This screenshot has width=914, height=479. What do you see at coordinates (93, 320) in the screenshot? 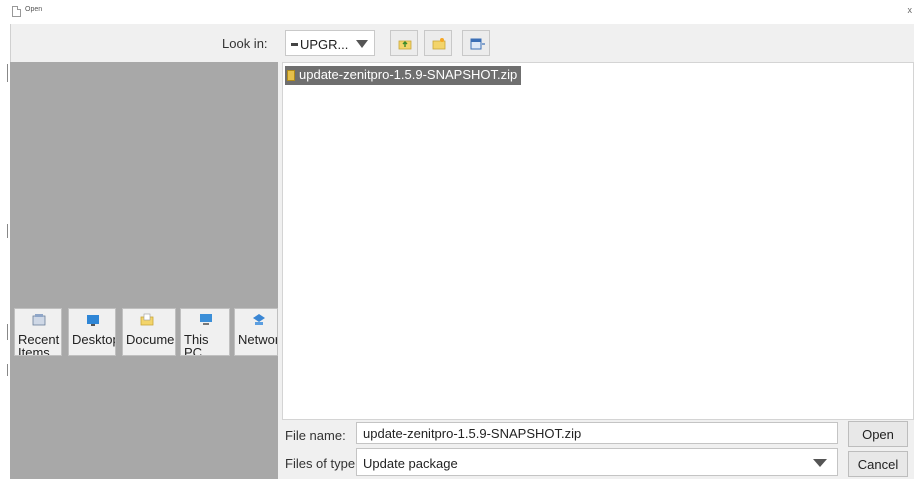
I see `desktop-icon` at bounding box center [93, 320].